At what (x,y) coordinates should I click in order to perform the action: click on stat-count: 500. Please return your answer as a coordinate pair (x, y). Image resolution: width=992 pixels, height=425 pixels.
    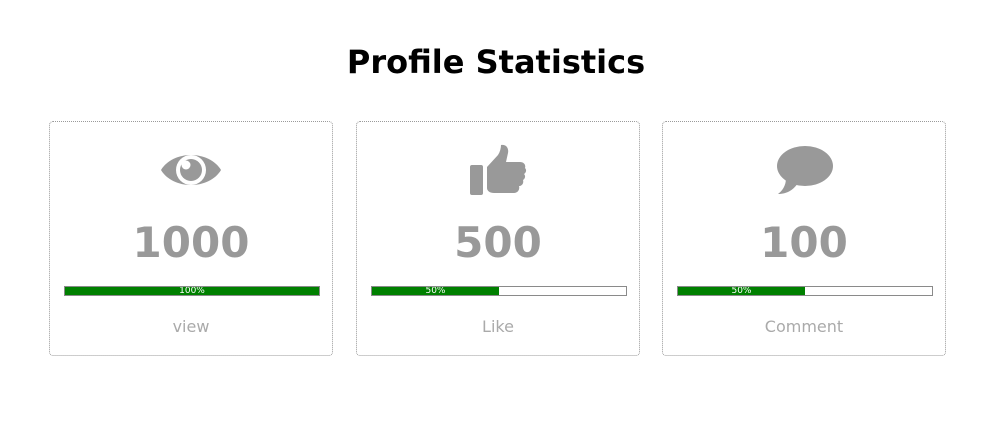
    Looking at the image, I should click on (498, 242).